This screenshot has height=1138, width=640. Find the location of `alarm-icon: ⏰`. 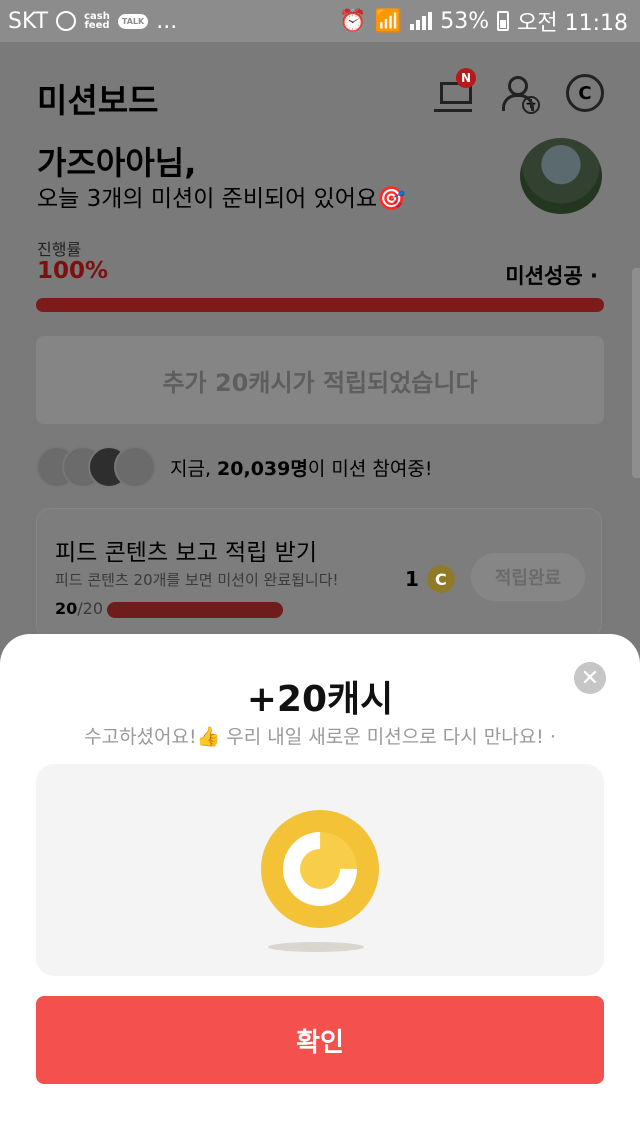

alarm-icon: ⏰ is located at coordinates (353, 21).